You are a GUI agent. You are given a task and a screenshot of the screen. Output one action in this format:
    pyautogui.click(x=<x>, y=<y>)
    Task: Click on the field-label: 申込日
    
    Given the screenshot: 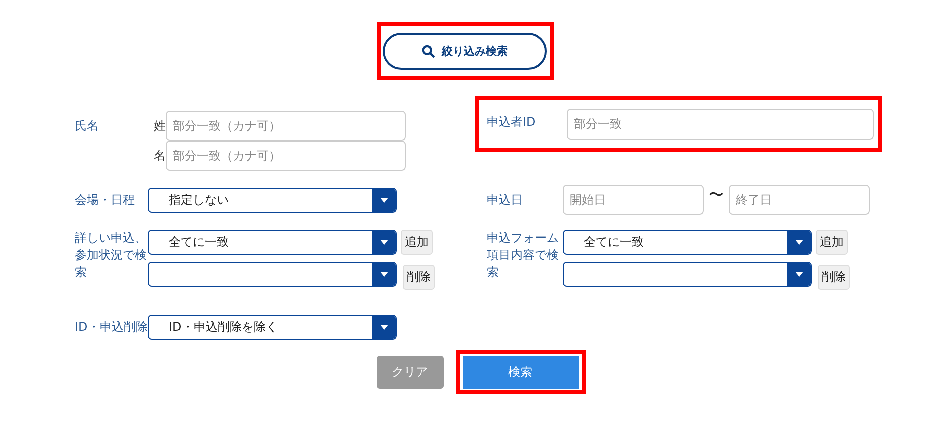 What is the action you would take?
    pyautogui.click(x=505, y=200)
    